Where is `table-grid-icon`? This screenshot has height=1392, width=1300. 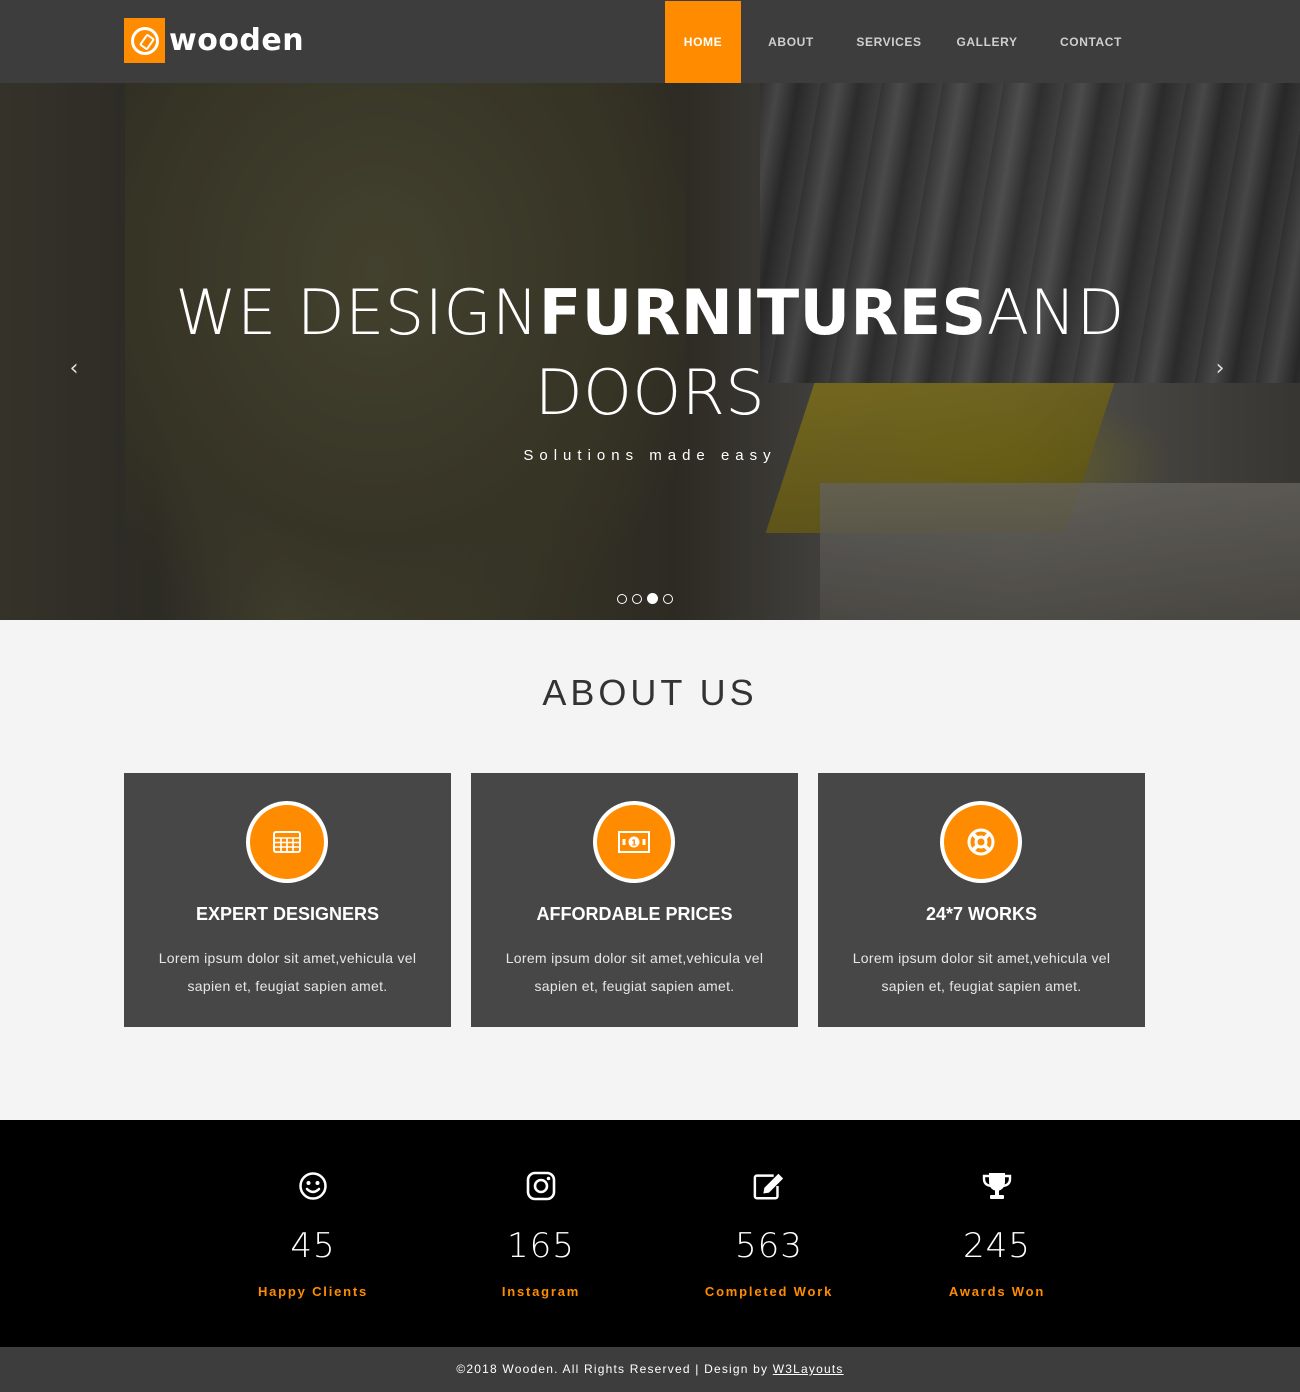
table-grid-icon is located at coordinates (287, 842).